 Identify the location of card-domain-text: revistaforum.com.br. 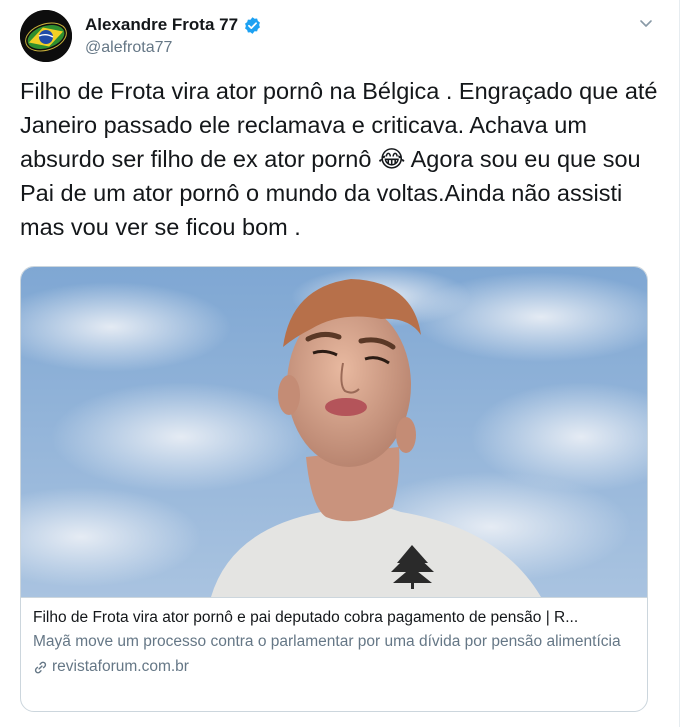
(120, 666).